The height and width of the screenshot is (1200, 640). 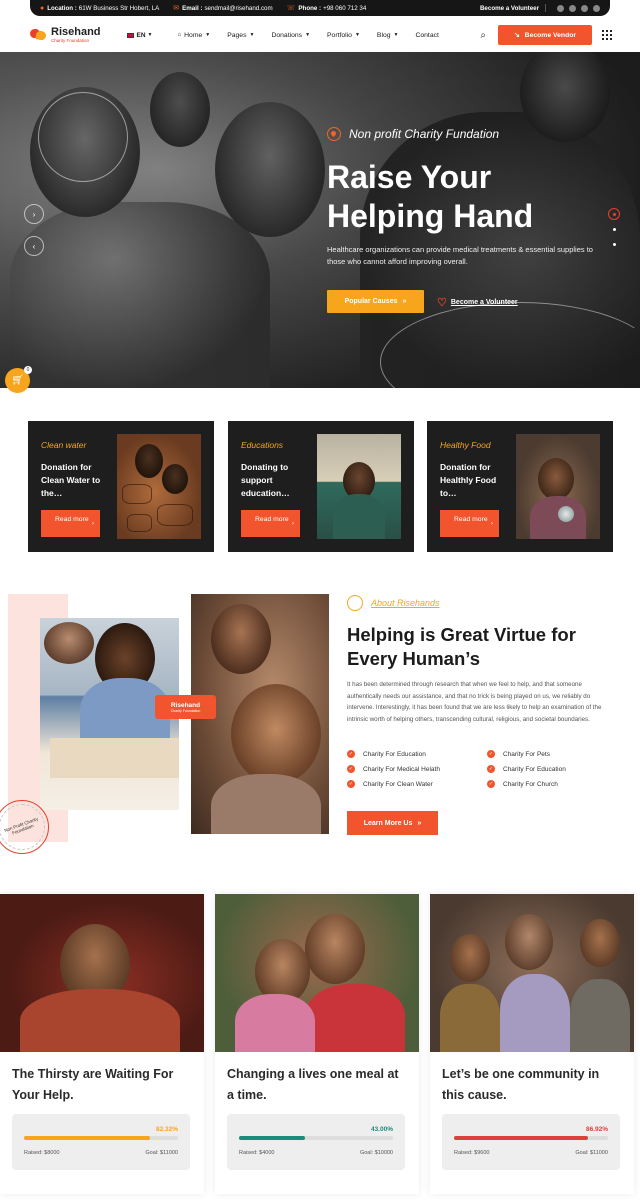 What do you see at coordinates (42, 1153) in the screenshot?
I see `raised-amount: Raised: $8000` at bounding box center [42, 1153].